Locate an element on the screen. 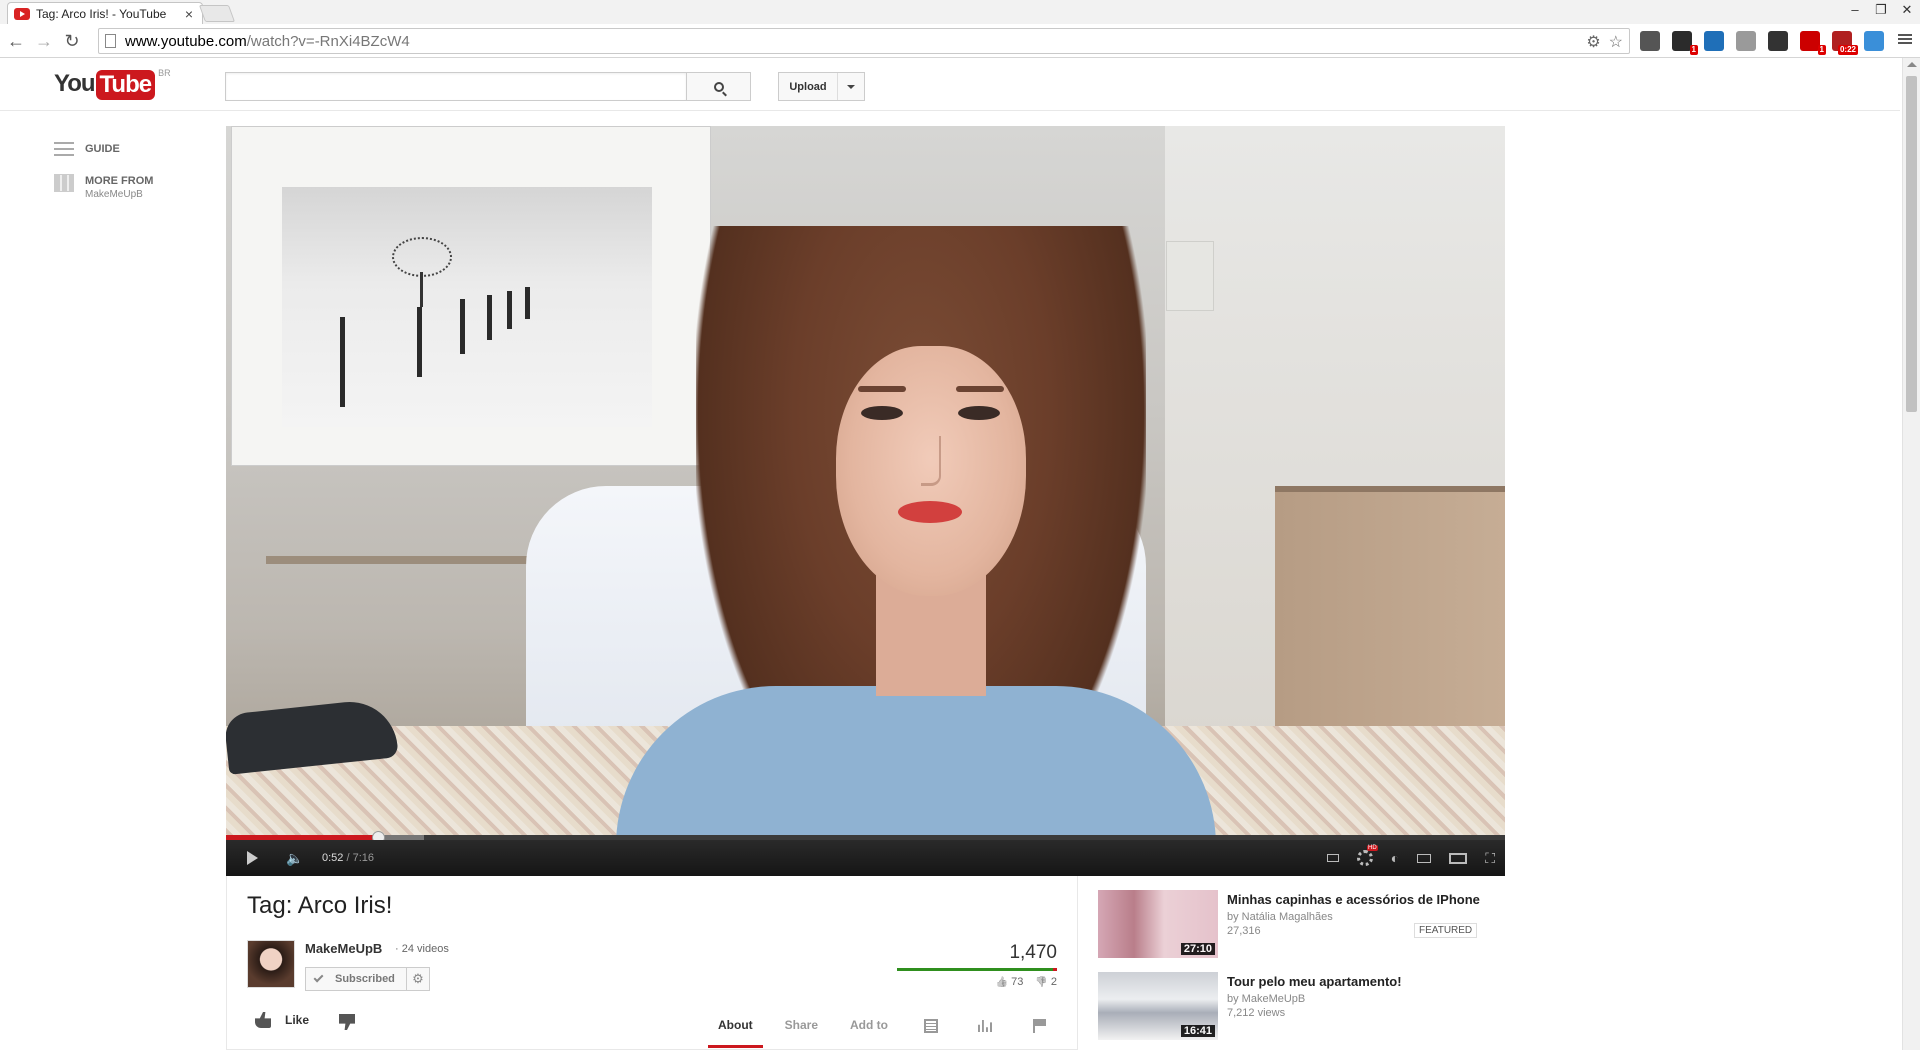  close-window-button: ✕ is located at coordinates (1907, 10).